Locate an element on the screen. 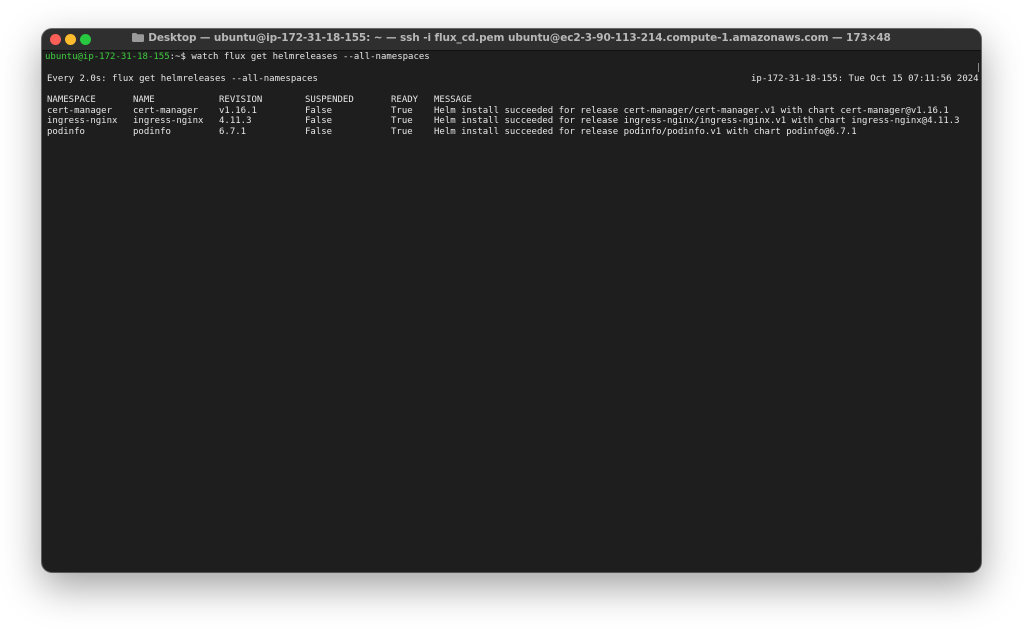 The width and height of the screenshot is (1024, 629). row-namespace: cert-manager is located at coordinates (80, 110).